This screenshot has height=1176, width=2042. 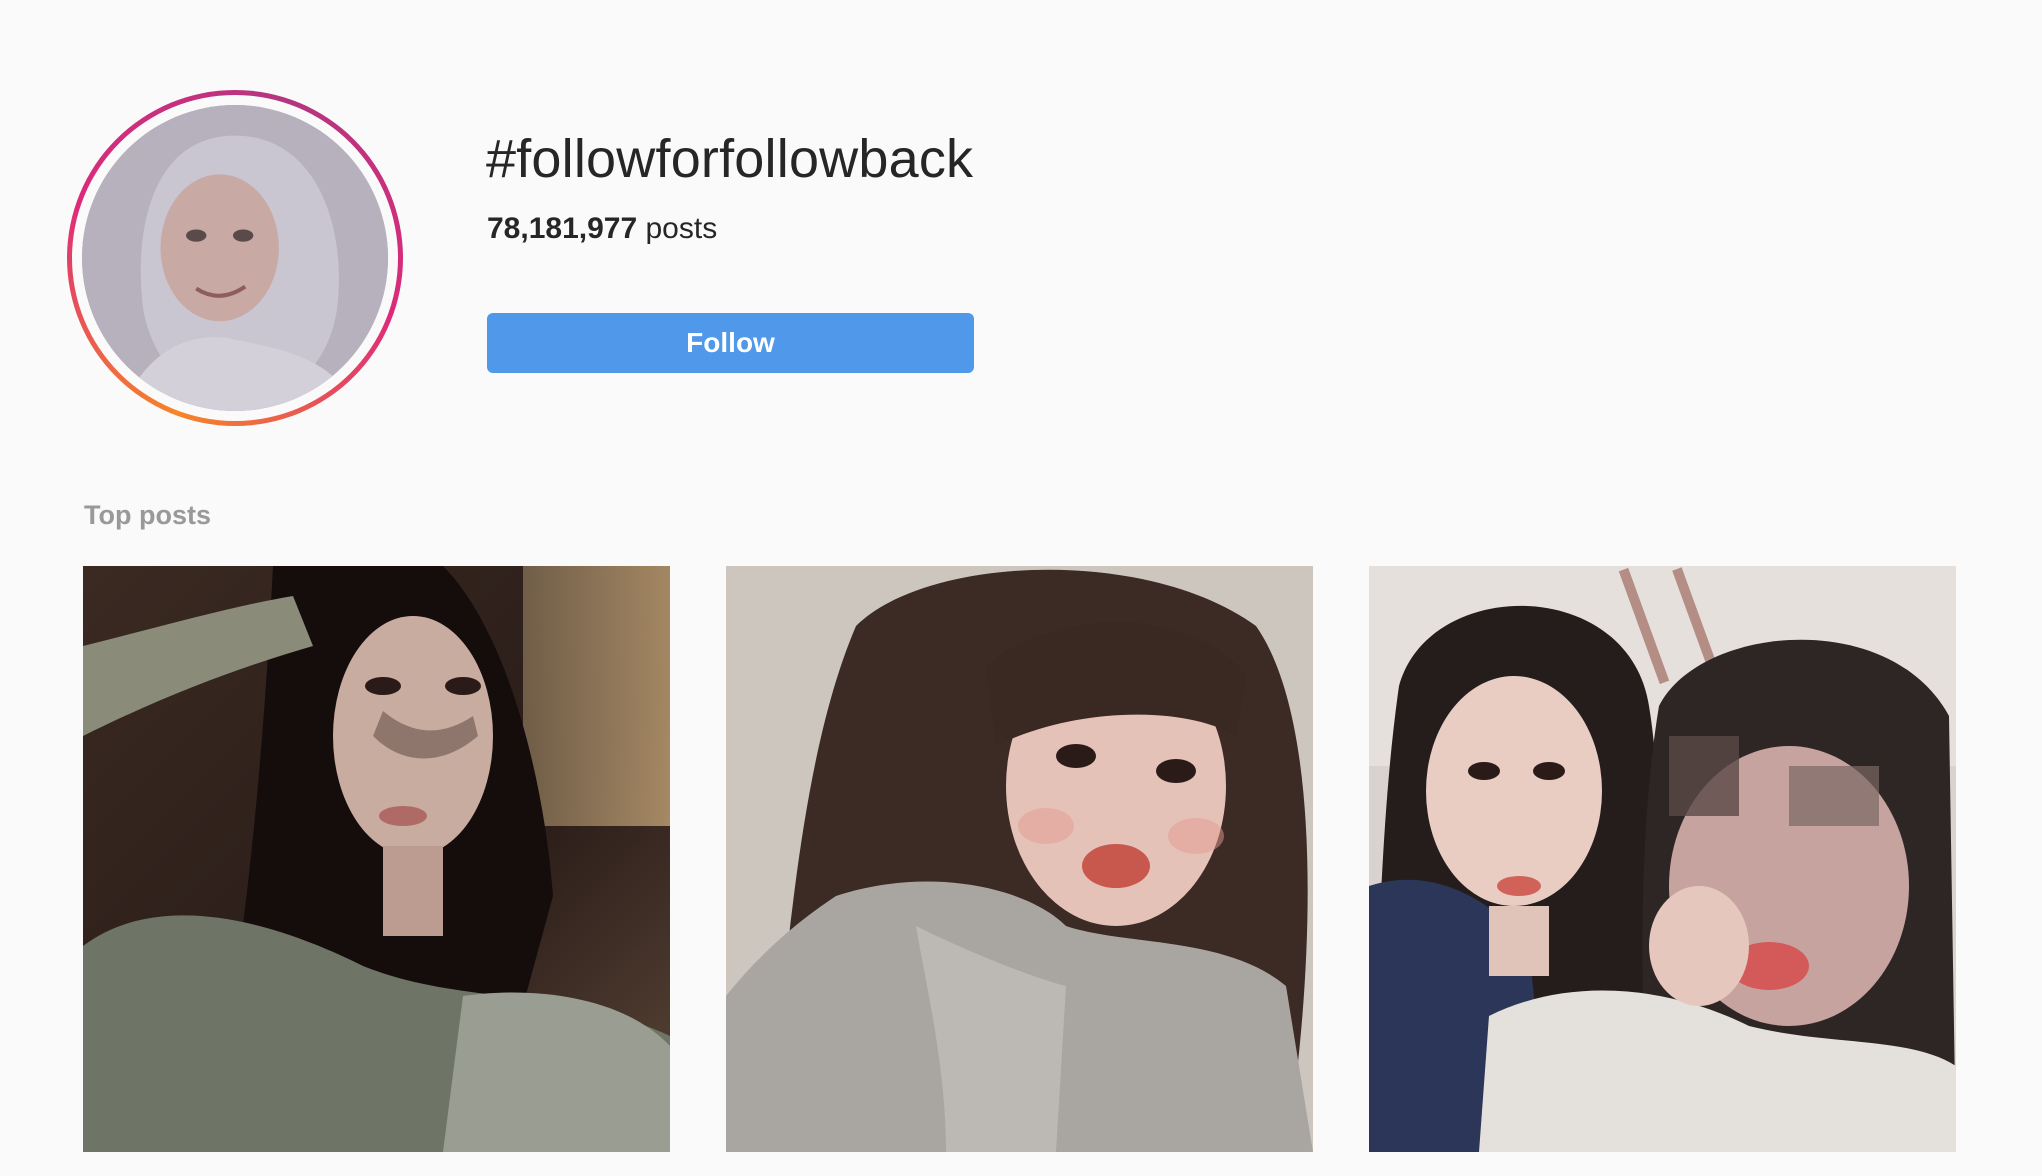 I want to click on hashtag-title: #followforfollowback, so click(x=730, y=159).